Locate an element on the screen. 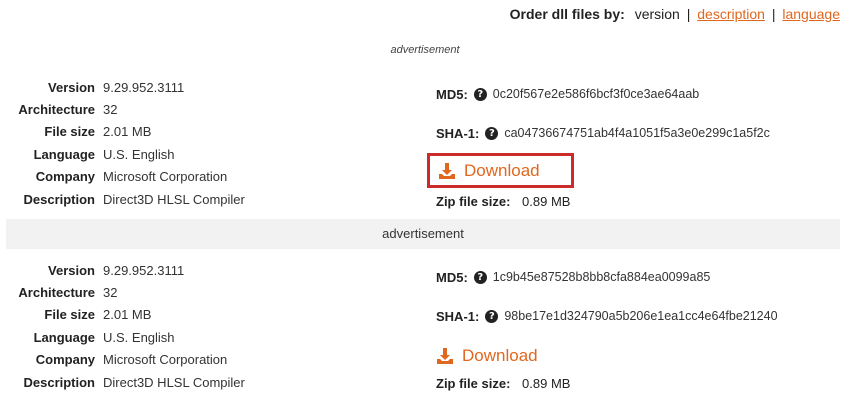 The height and width of the screenshot is (400, 850). md5-row: MD5: ? 0c20f567e2e586f6bcf3f0ce3ae64aab is located at coordinates (643, 94).